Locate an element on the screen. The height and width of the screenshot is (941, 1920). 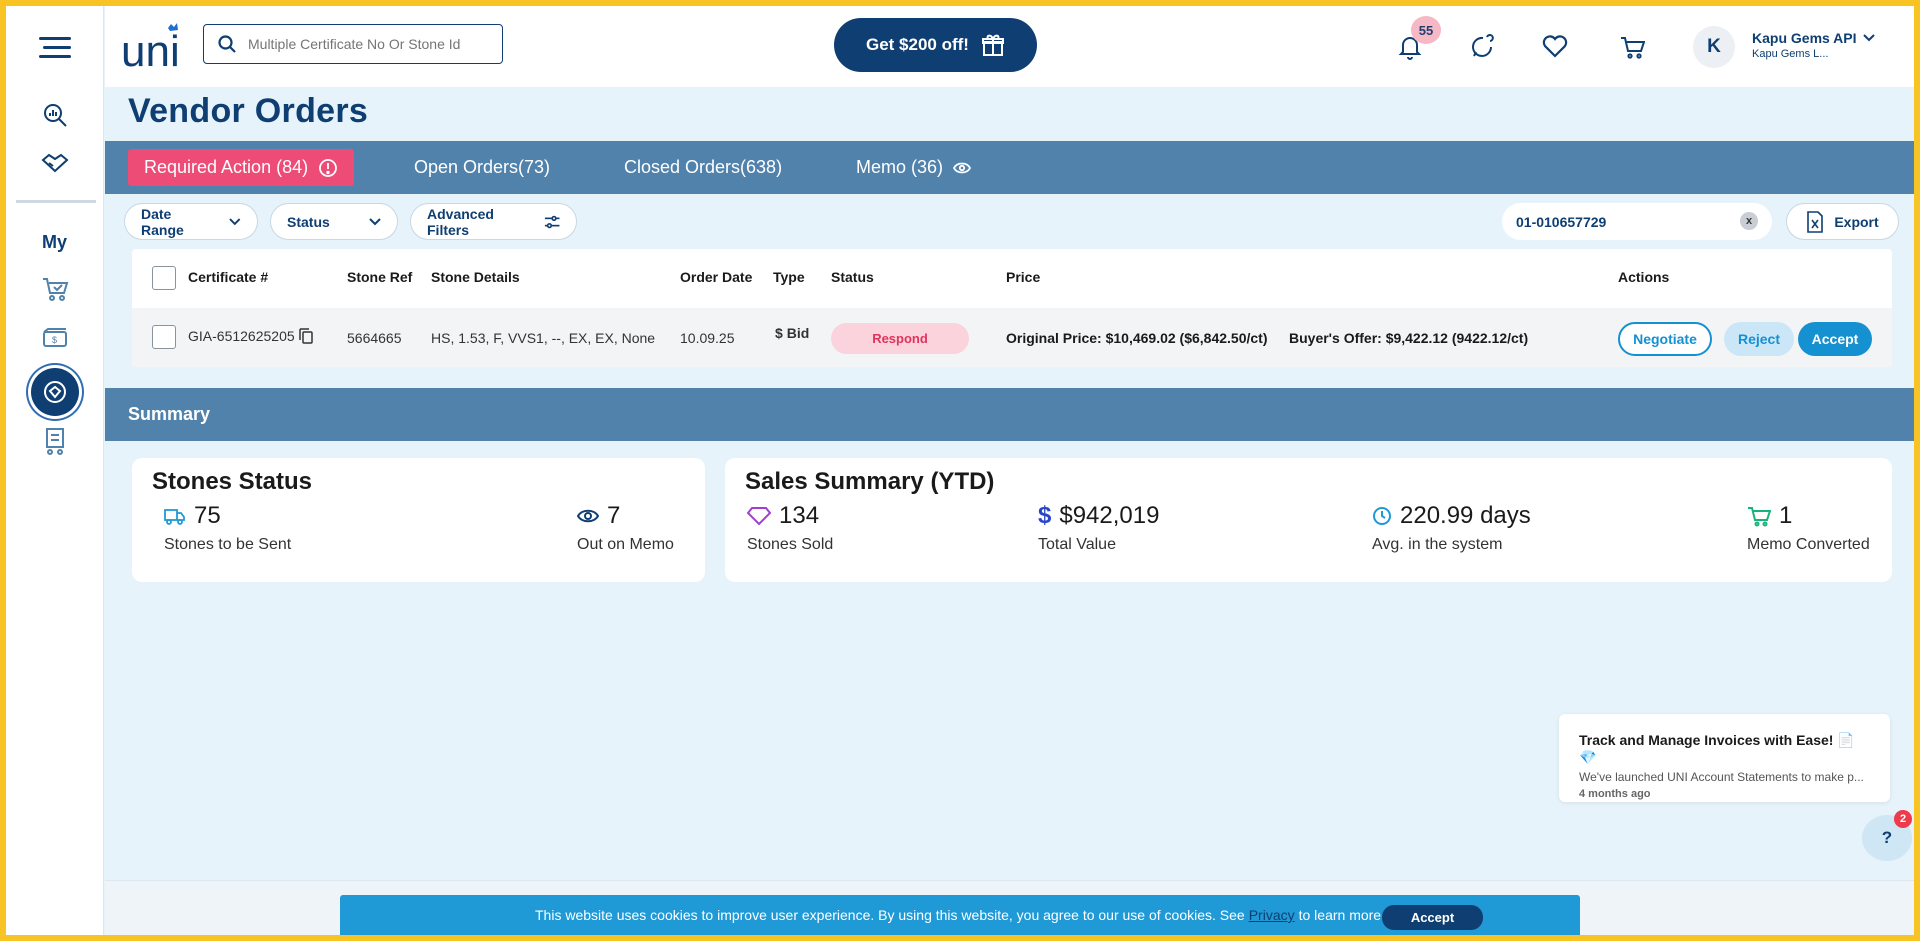
handshake-icon is located at coordinates (54, 163).